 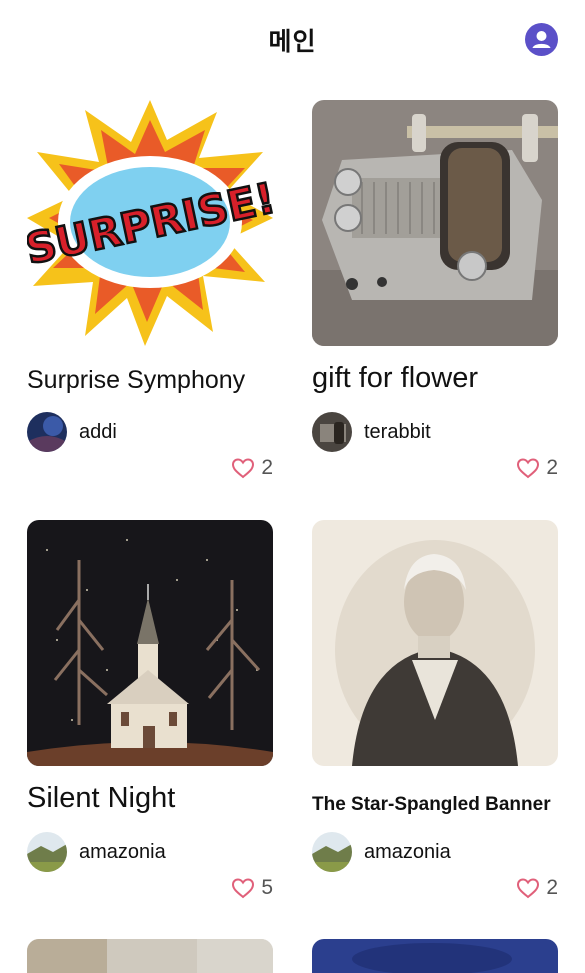 I want to click on profile-button, so click(x=541, y=39).